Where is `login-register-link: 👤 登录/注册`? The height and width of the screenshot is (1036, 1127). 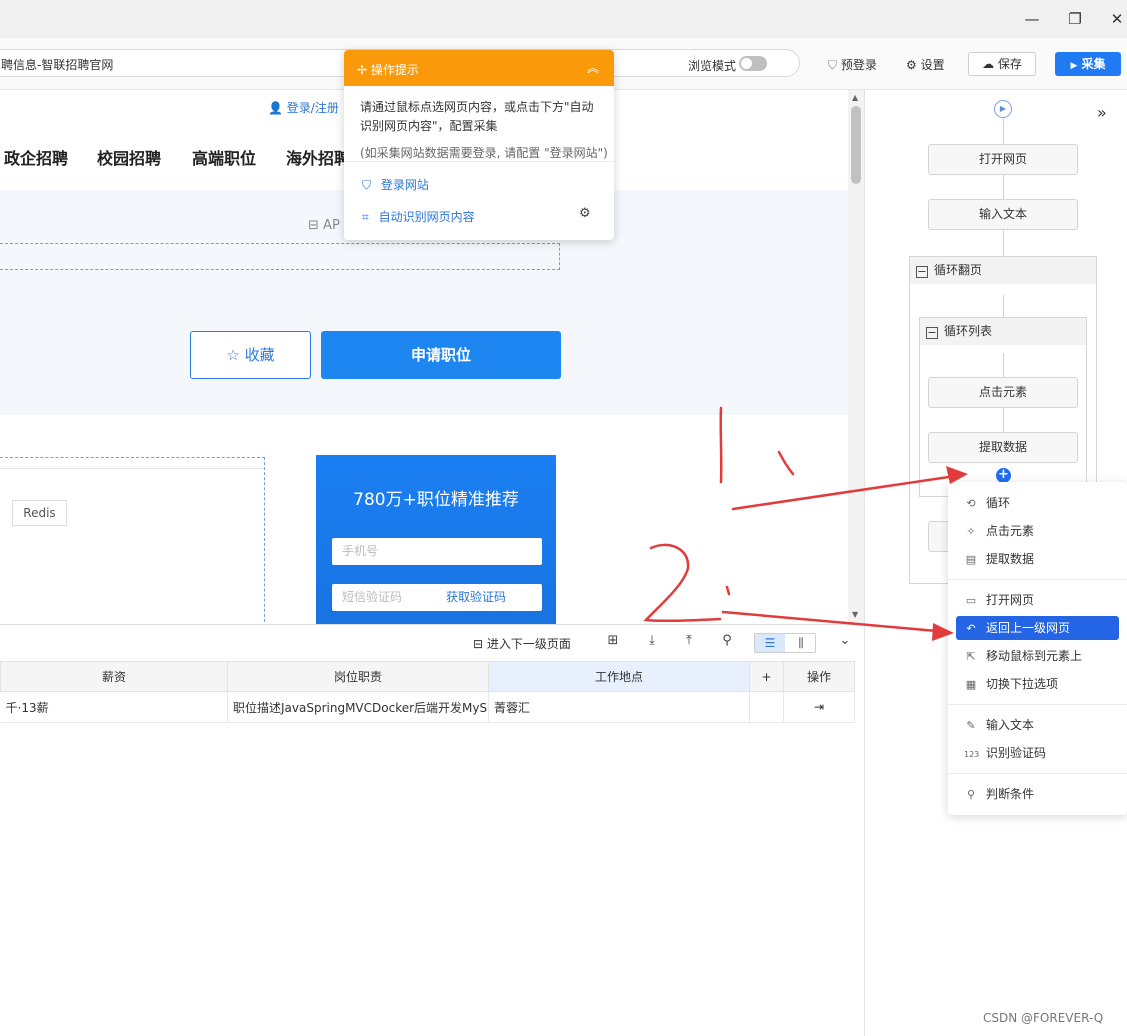 login-register-link: 👤 登录/注册 is located at coordinates (303, 107).